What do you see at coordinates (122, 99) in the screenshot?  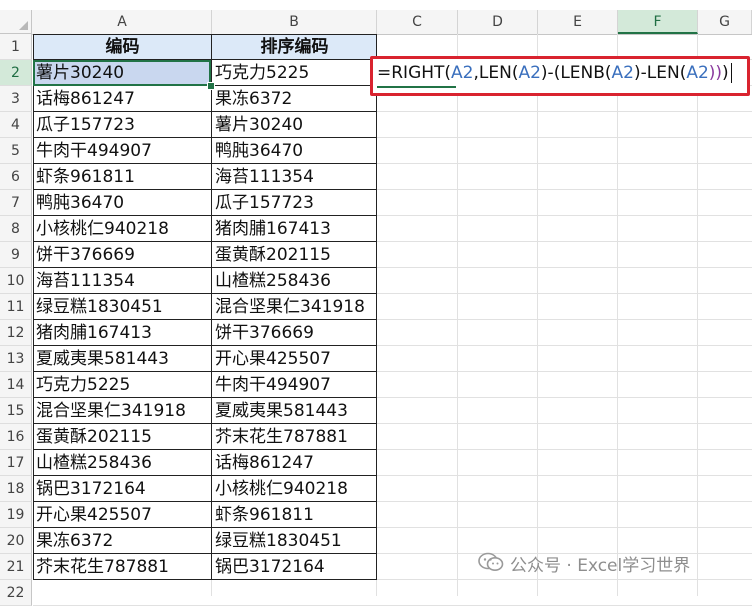 I see `cell-a3: 话梅861247` at bounding box center [122, 99].